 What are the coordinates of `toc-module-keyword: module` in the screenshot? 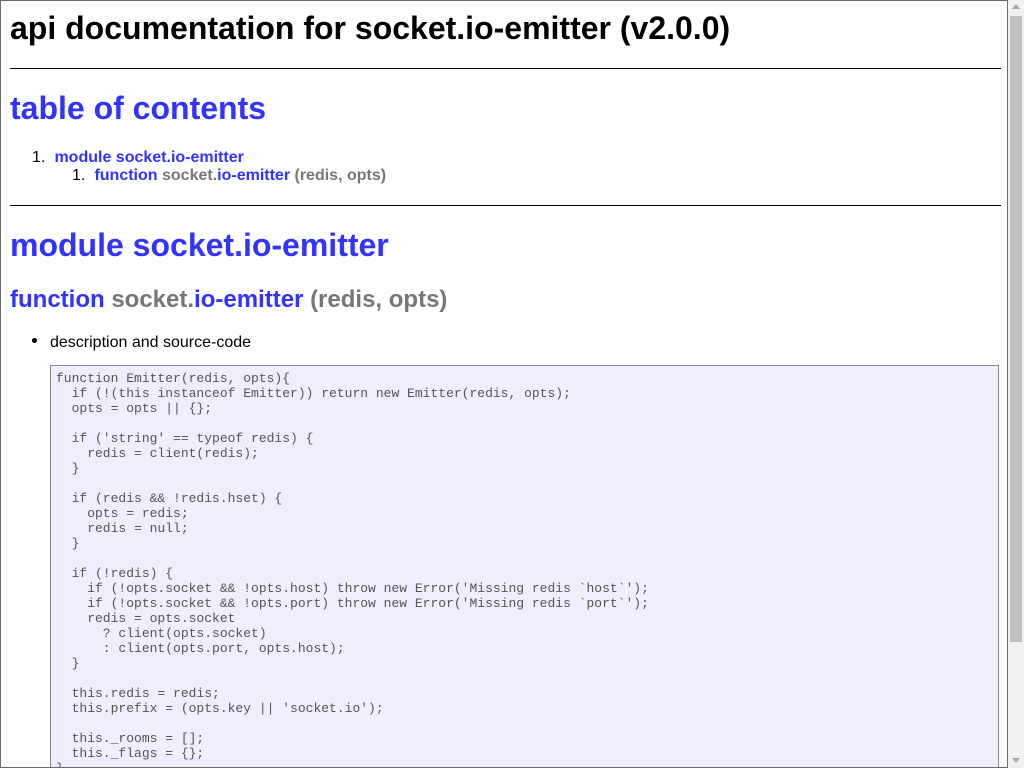 It's located at (83, 157).